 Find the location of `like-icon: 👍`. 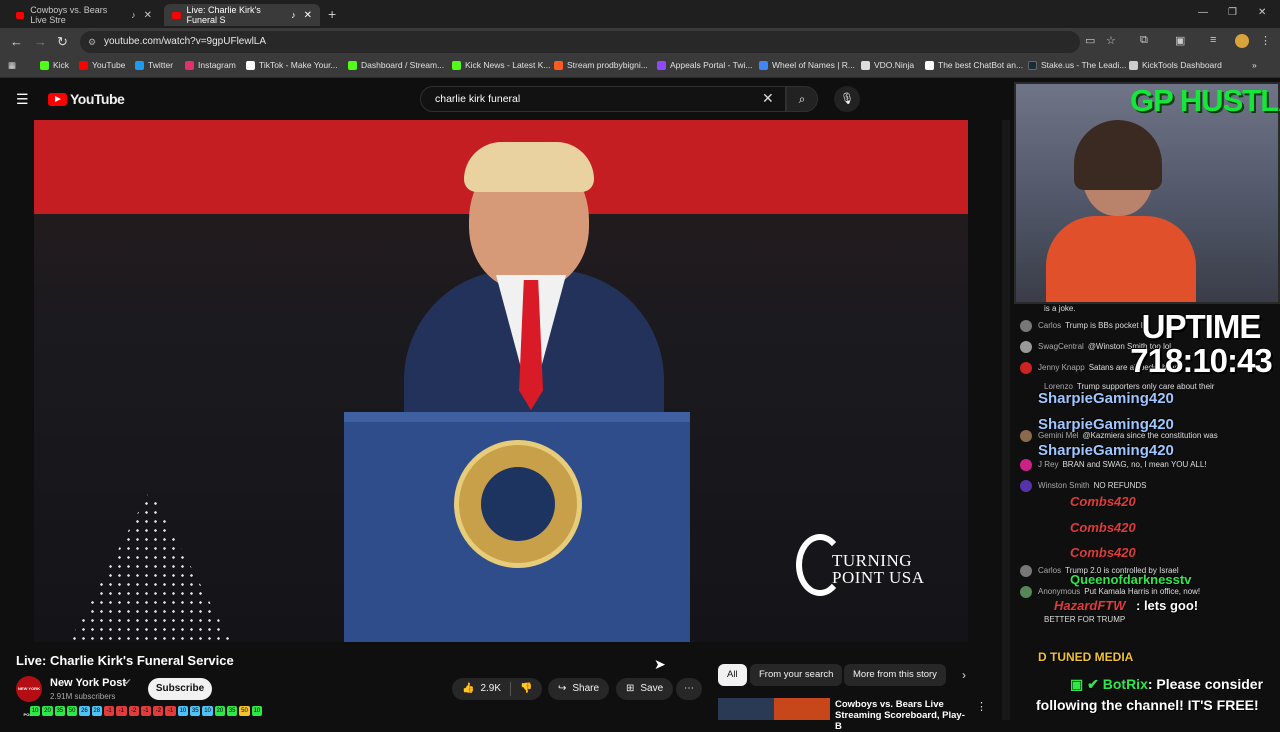

like-icon: 👍 is located at coordinates (468, 688).